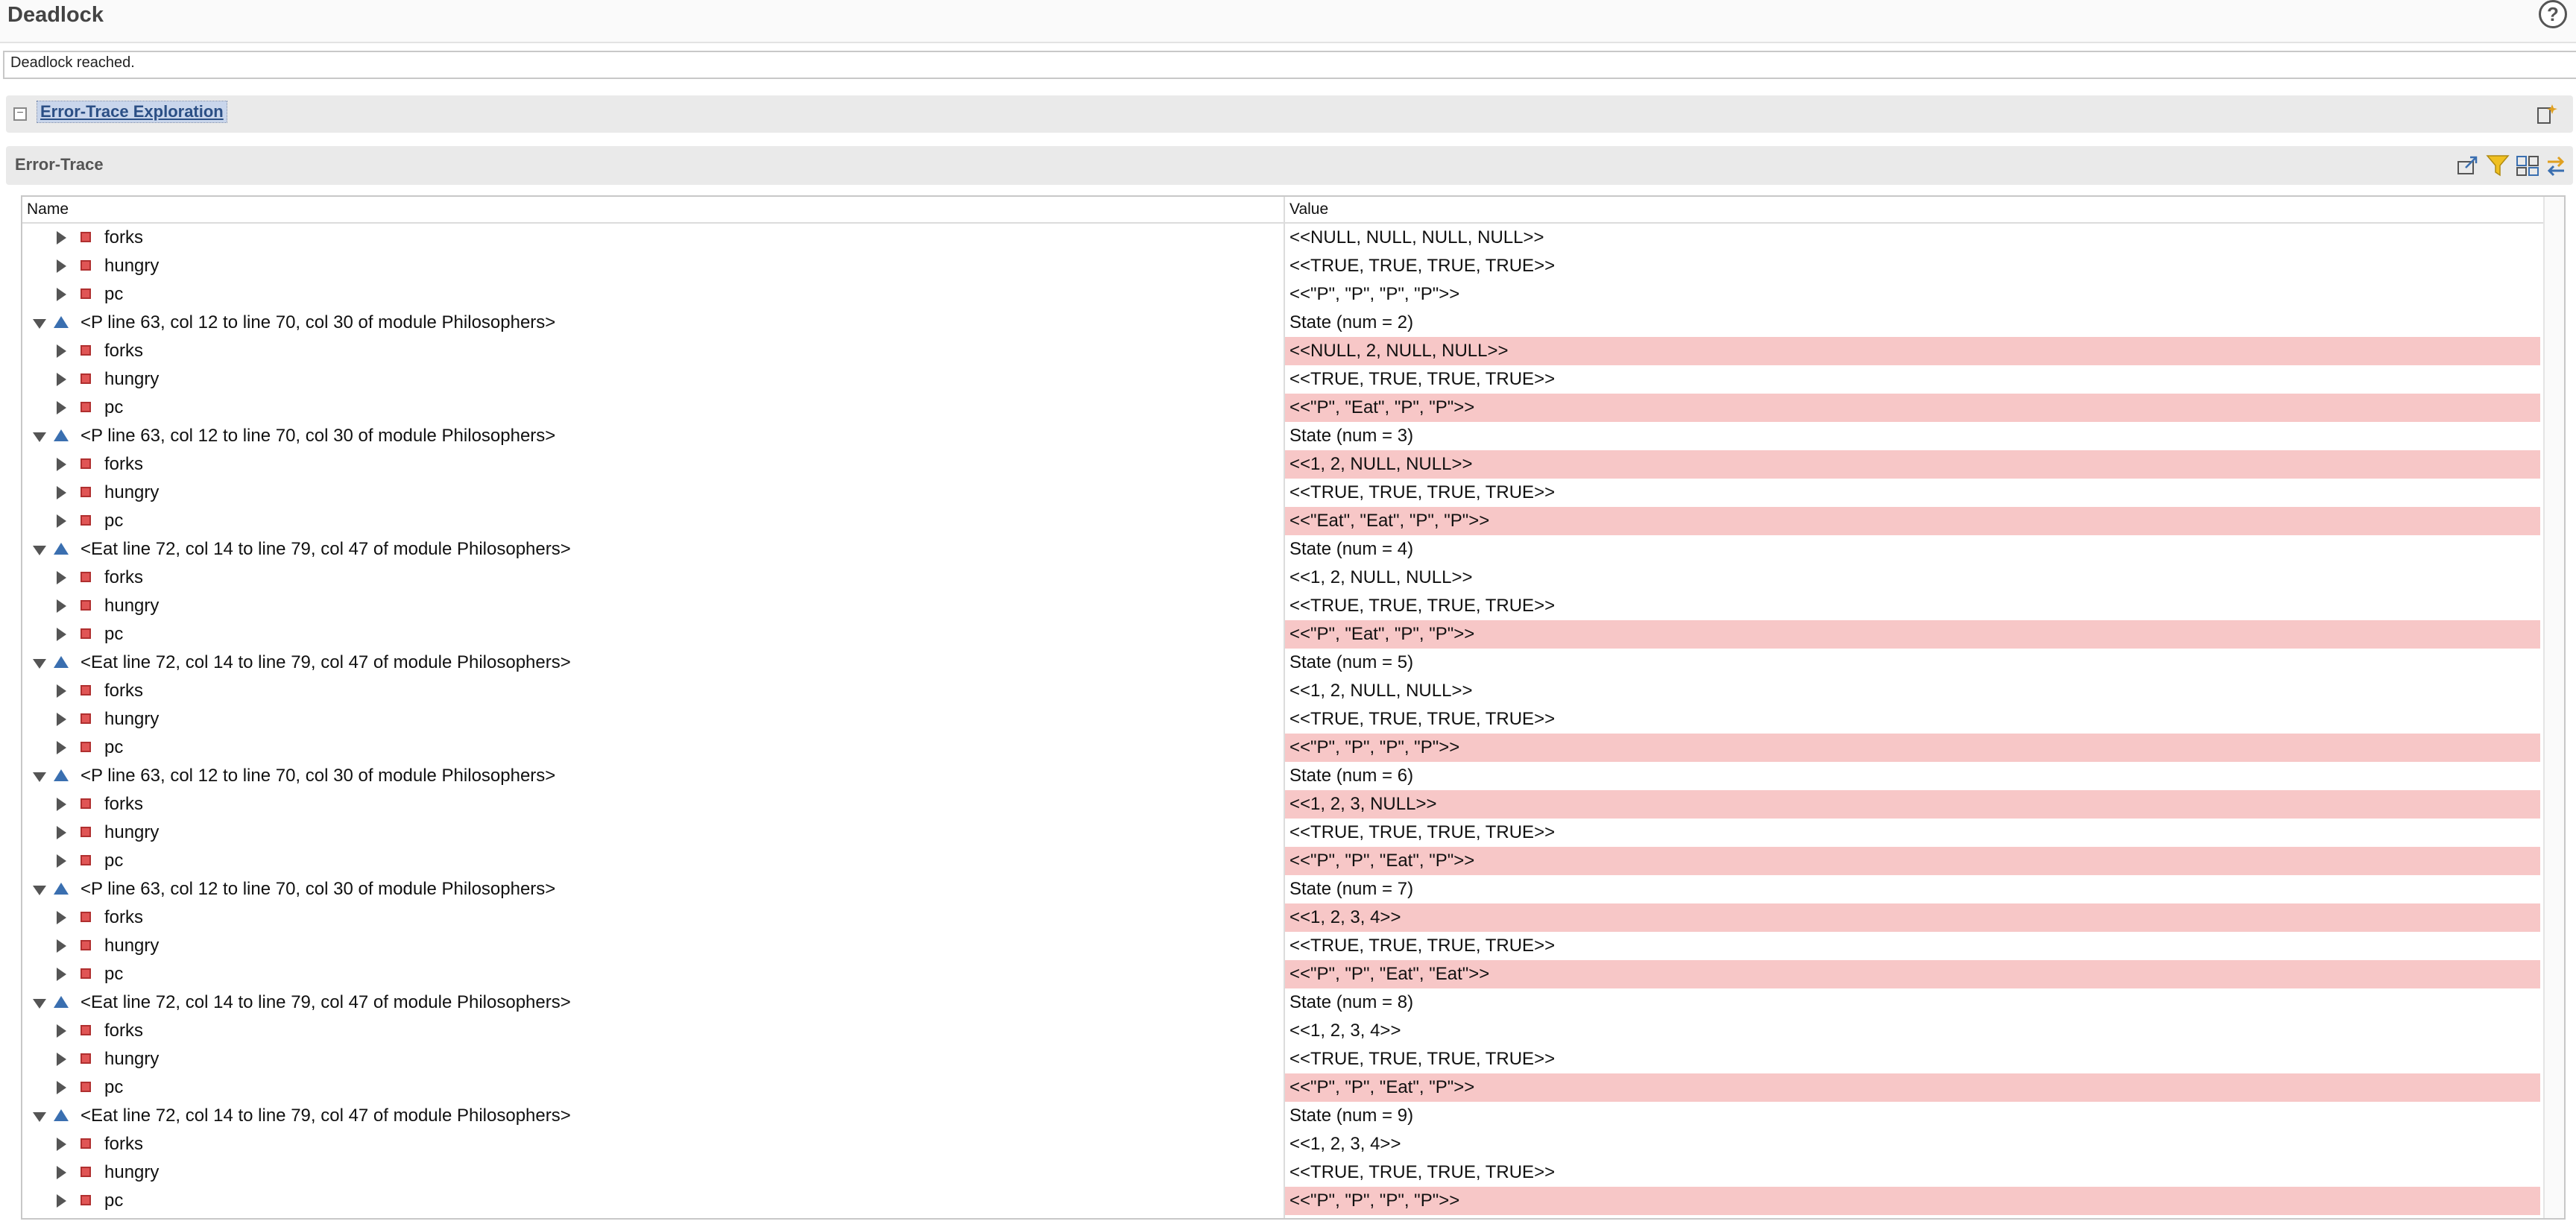 The height and width of the screenshot is (1230, 2576). Describe the element at coordinates (1382, 861) in the screenshot. I see `variable-value: <<"P", "P", "Eat", "P">>` at that location.